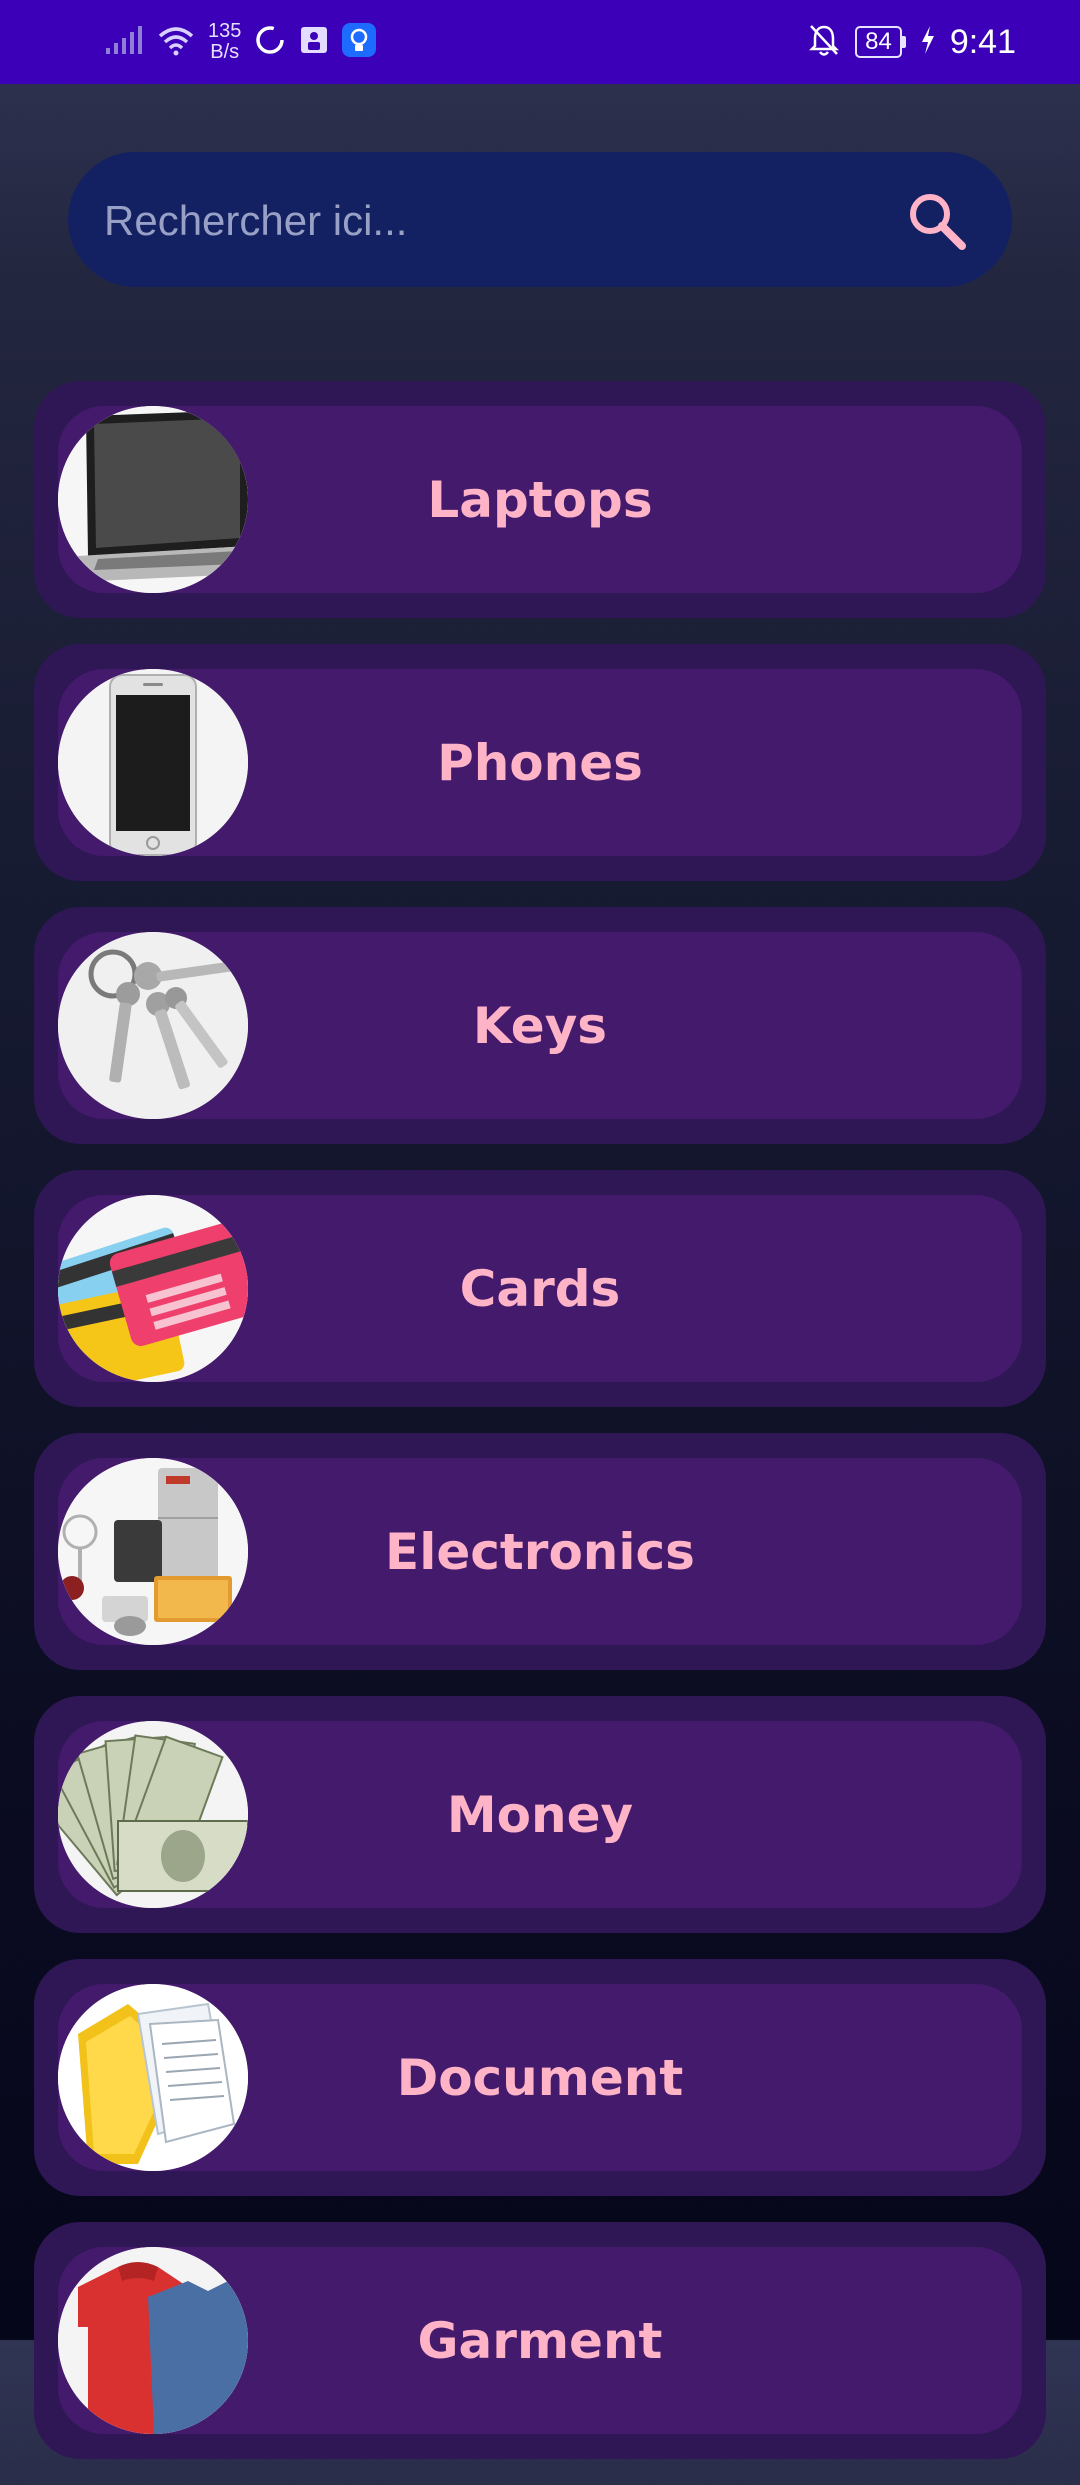  I want to click on search-icon, so click(937, 221).